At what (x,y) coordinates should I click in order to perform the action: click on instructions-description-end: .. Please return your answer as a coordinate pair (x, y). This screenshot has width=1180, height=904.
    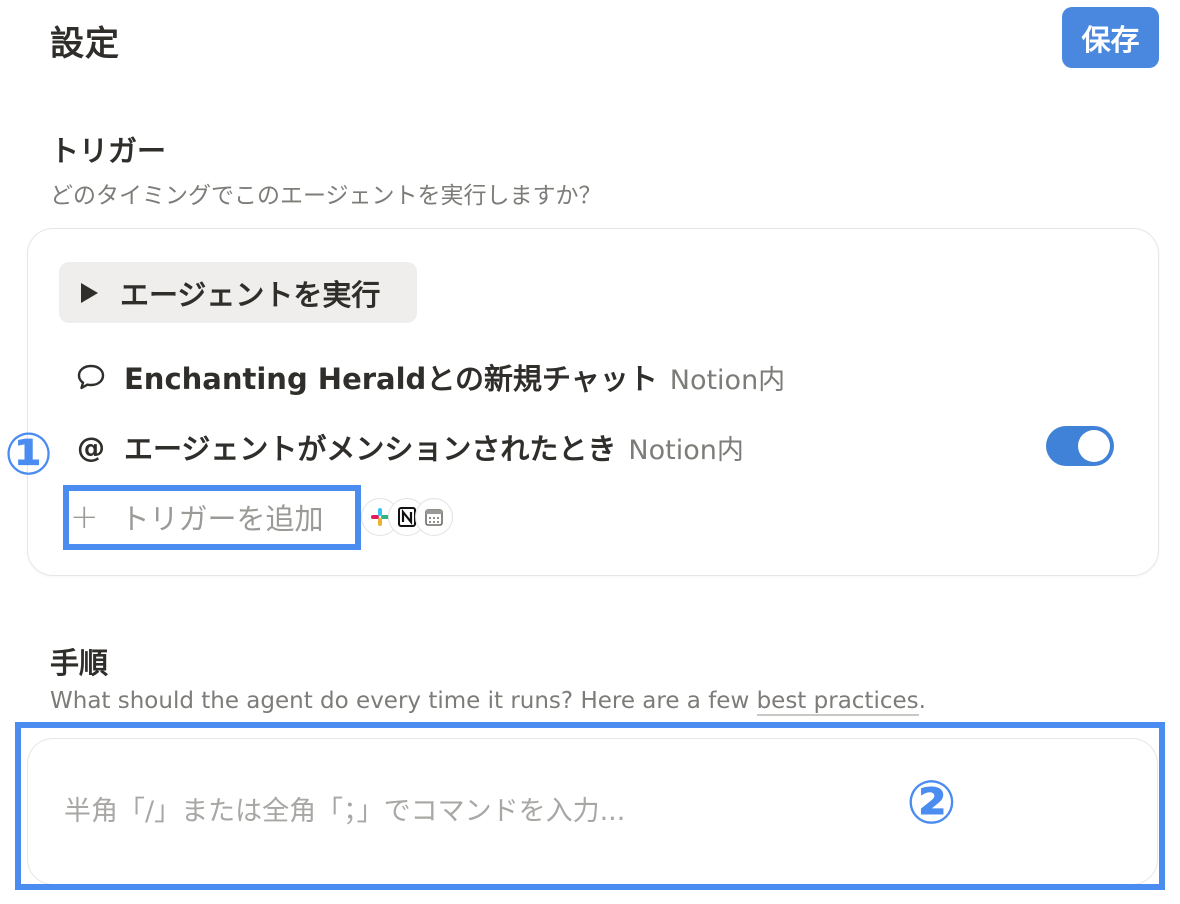
    Looking at the image, I should click on (922, 701).